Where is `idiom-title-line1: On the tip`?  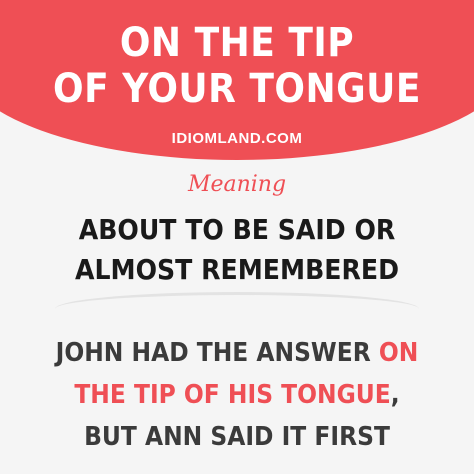
idiom-title-line1: On the tip is located at coordinates (237, 43).